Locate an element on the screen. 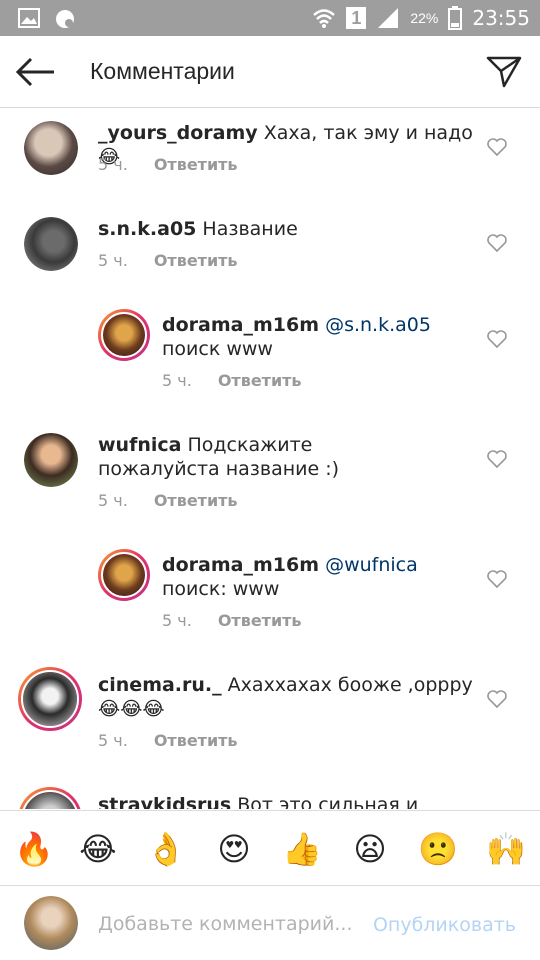  raised-hands-emoji-button: 🙌 is located at coordinates (506, 849).